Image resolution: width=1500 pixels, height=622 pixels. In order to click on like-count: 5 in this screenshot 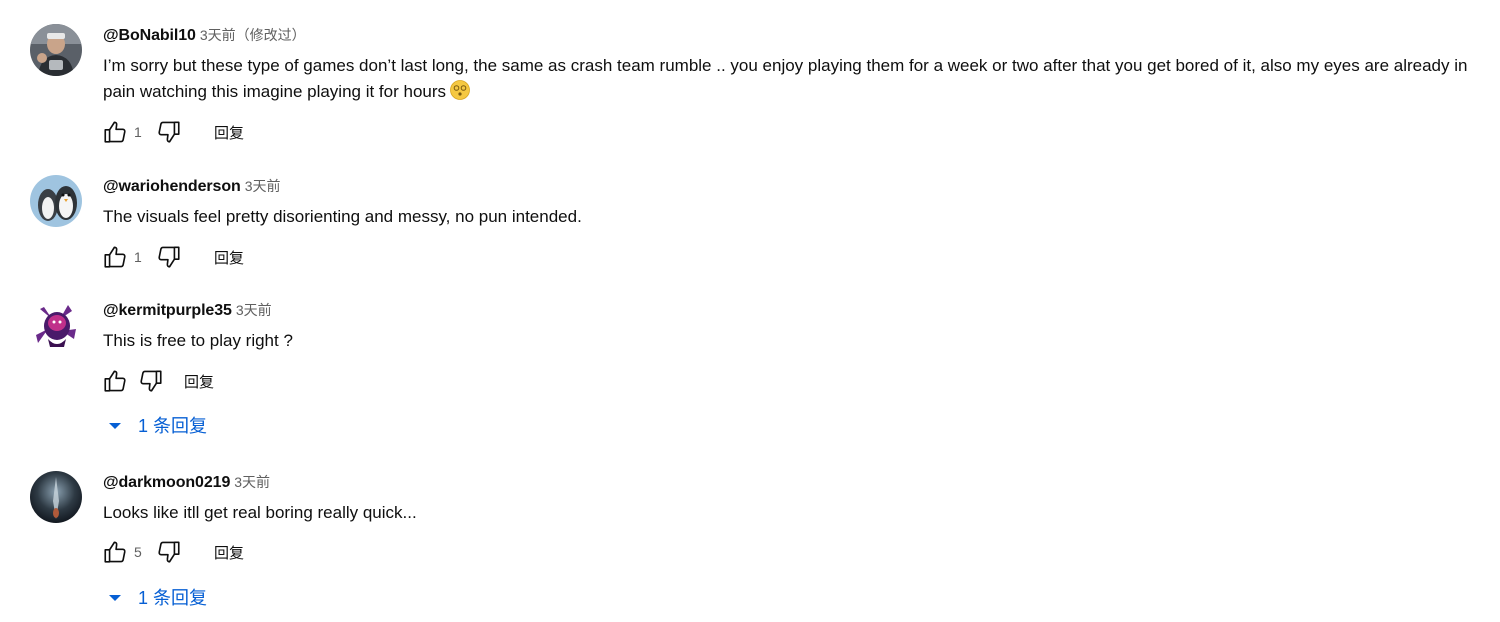, I will do `click(138, 552)`.